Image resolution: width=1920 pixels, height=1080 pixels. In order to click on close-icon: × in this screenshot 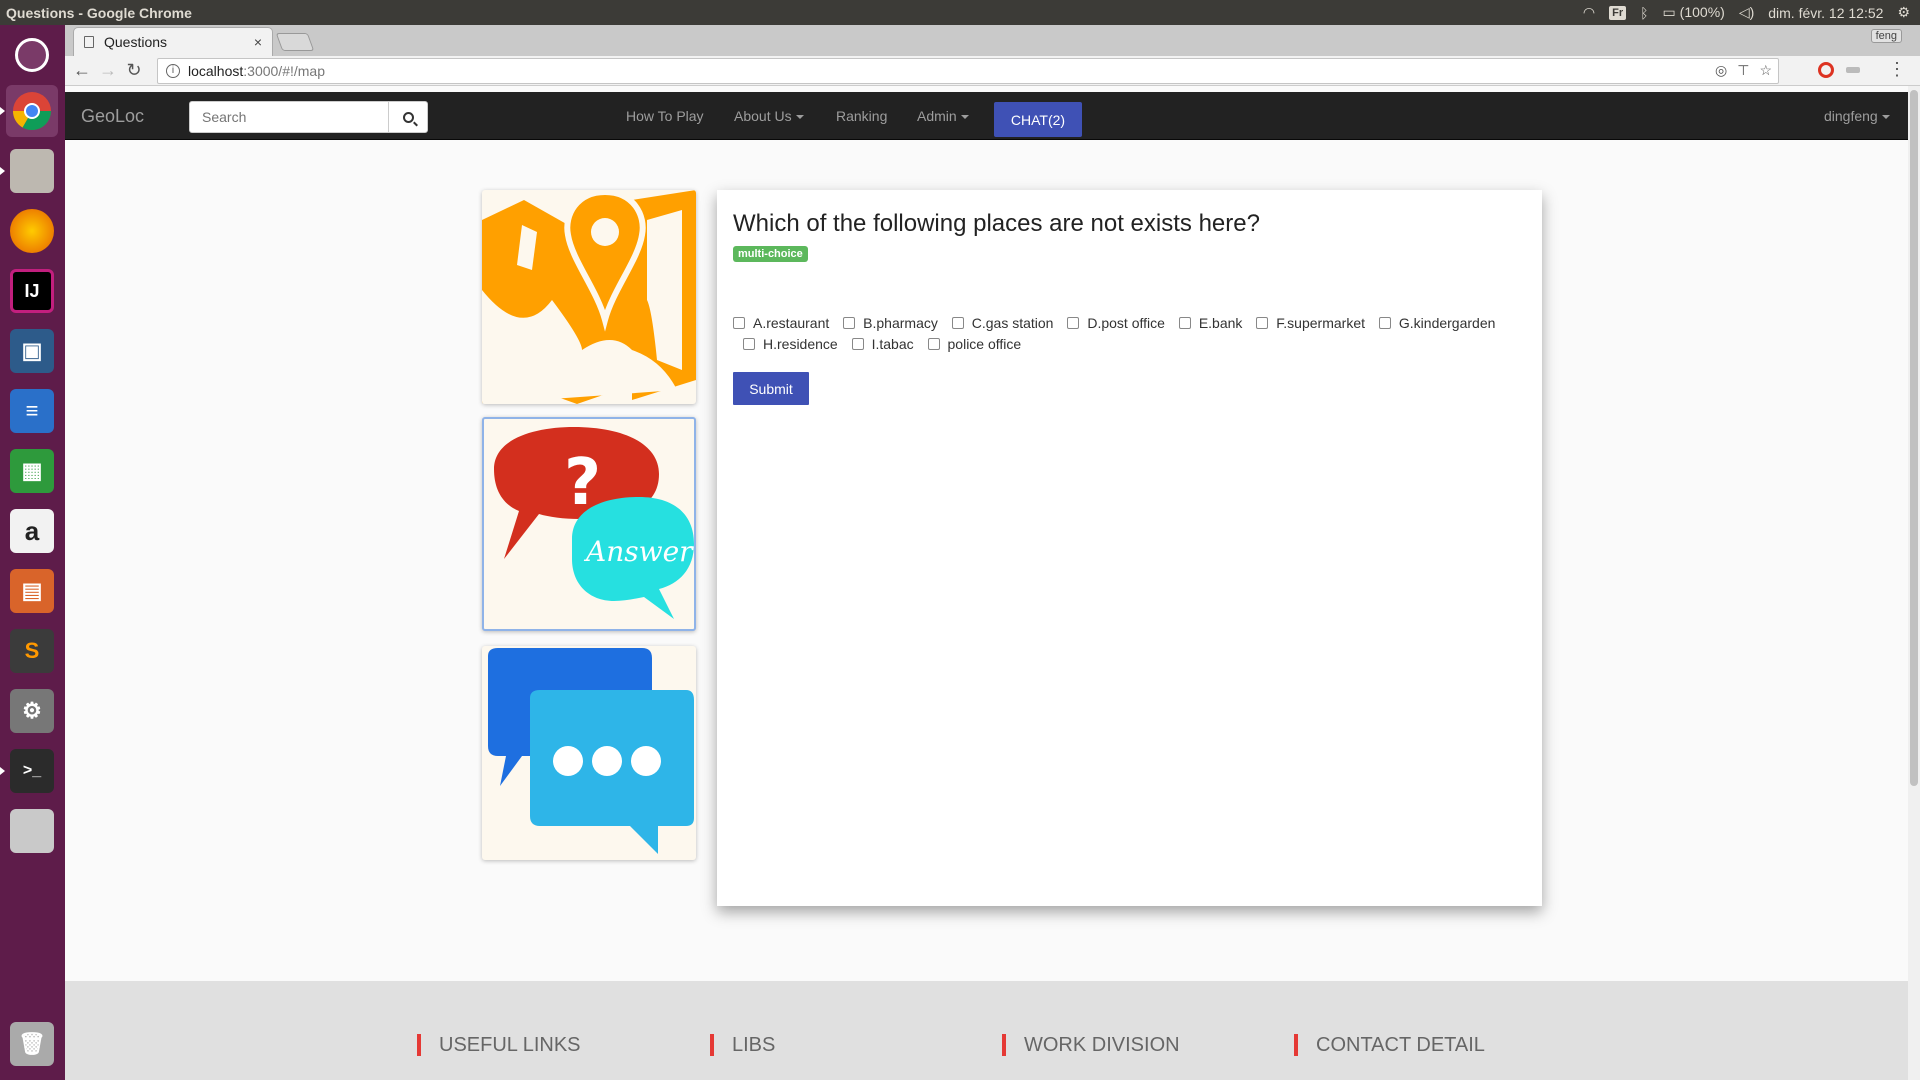, I will do `click(258, 42)`.